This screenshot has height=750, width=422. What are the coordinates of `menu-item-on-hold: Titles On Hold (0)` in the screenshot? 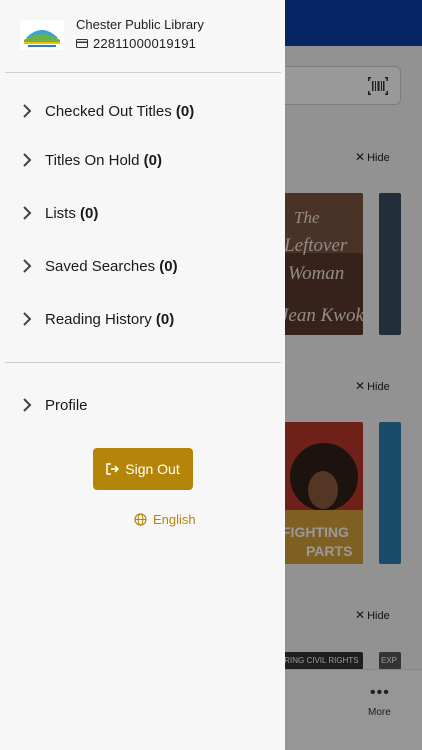 It's located at (142, 160).